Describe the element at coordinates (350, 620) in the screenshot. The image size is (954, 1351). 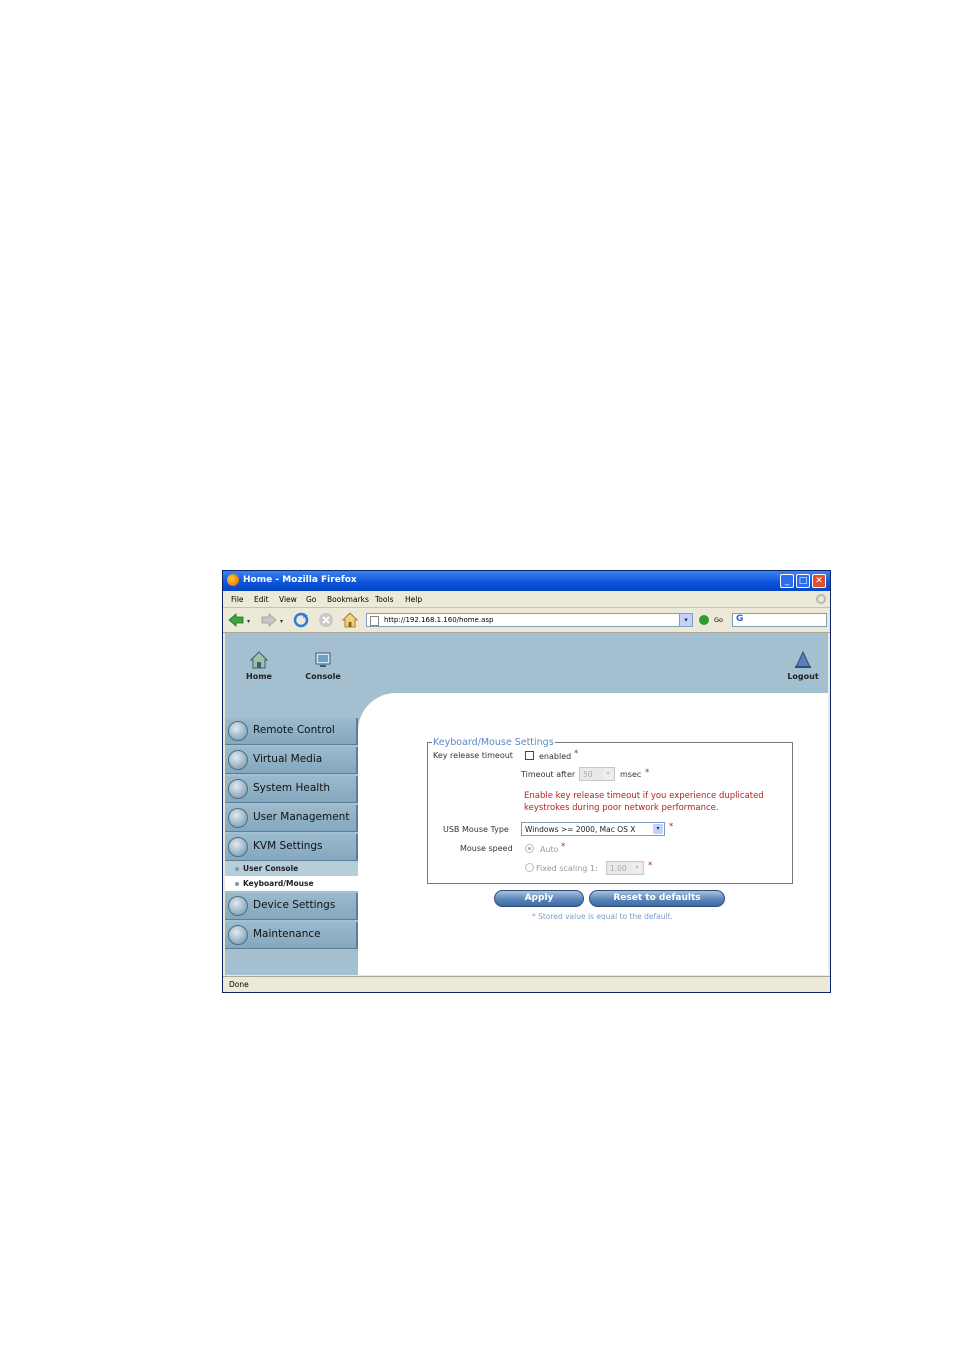
I see `home-icon` at that location.